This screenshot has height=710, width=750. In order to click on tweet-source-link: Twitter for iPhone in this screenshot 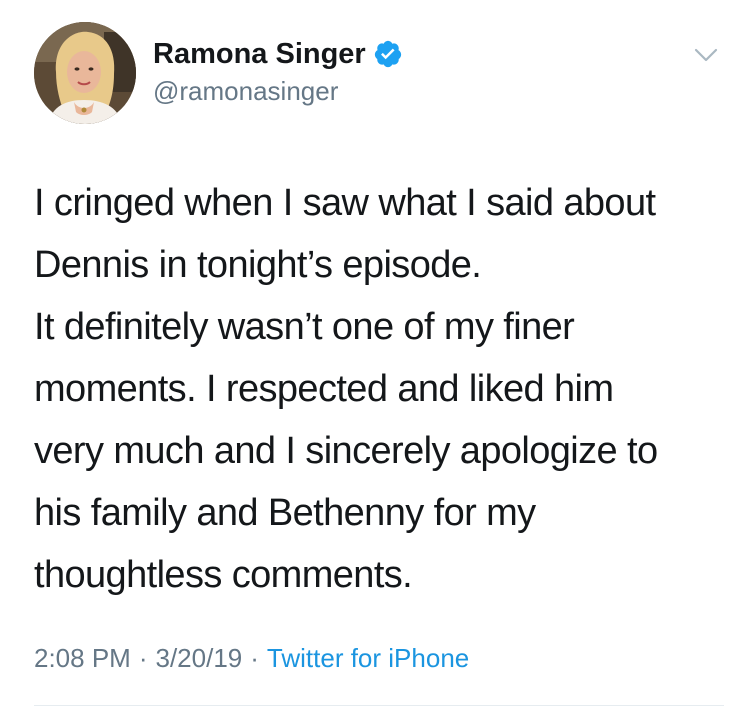, I will do `click(368, 658)`.